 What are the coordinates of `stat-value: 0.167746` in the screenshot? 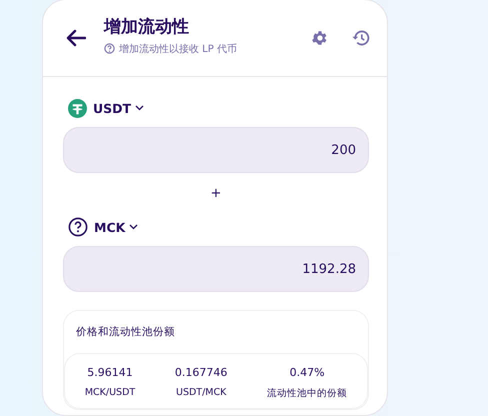 It's located at (201, 372).